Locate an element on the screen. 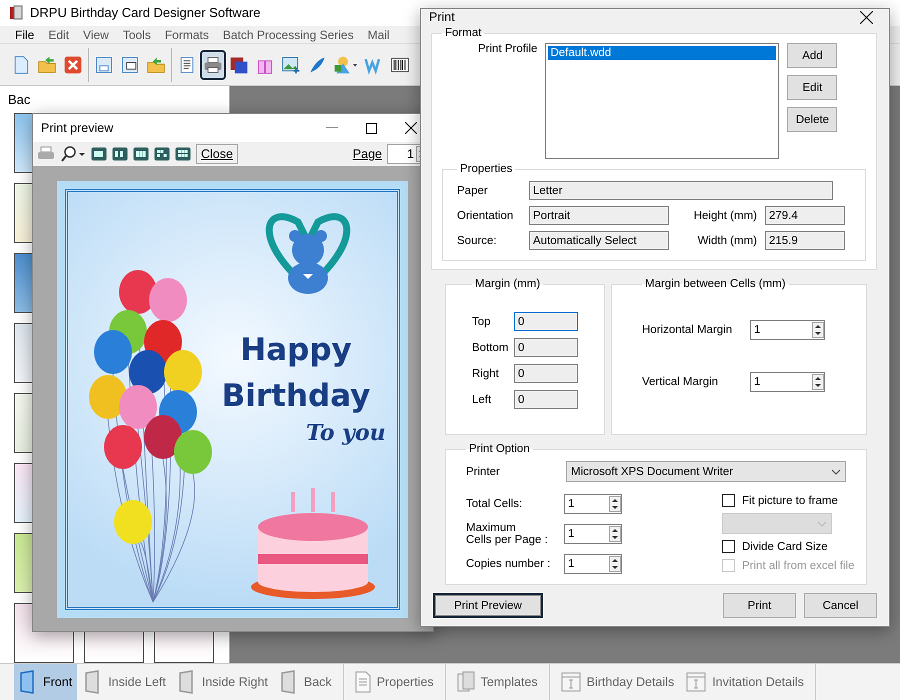 Image resolution: width=900 pixels, height=700 pixels. field-label: Width (mm) is located at coordinates (726, 240).